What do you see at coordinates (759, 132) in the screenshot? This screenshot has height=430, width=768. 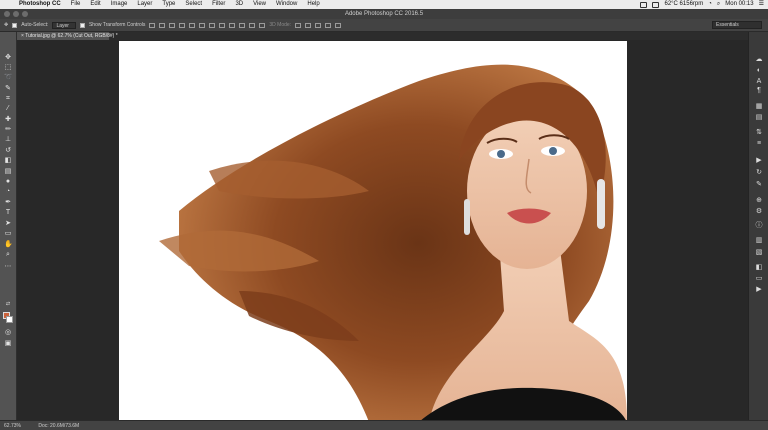 I see `paths-icon: ⇅` at bounding box center [759, 132].